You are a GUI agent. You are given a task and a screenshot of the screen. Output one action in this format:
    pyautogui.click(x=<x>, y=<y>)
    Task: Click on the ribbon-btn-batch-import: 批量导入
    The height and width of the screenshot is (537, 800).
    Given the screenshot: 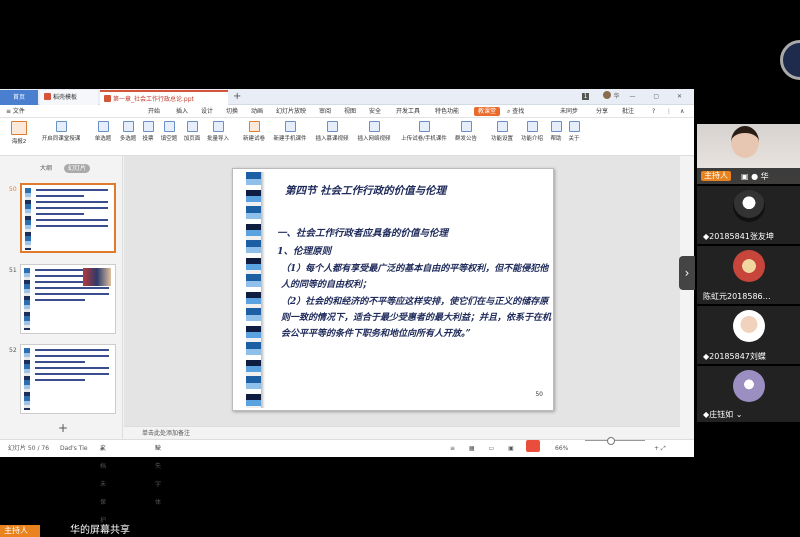 What is the action you would take?
    pyautogui.click(x=218, y=131)
    